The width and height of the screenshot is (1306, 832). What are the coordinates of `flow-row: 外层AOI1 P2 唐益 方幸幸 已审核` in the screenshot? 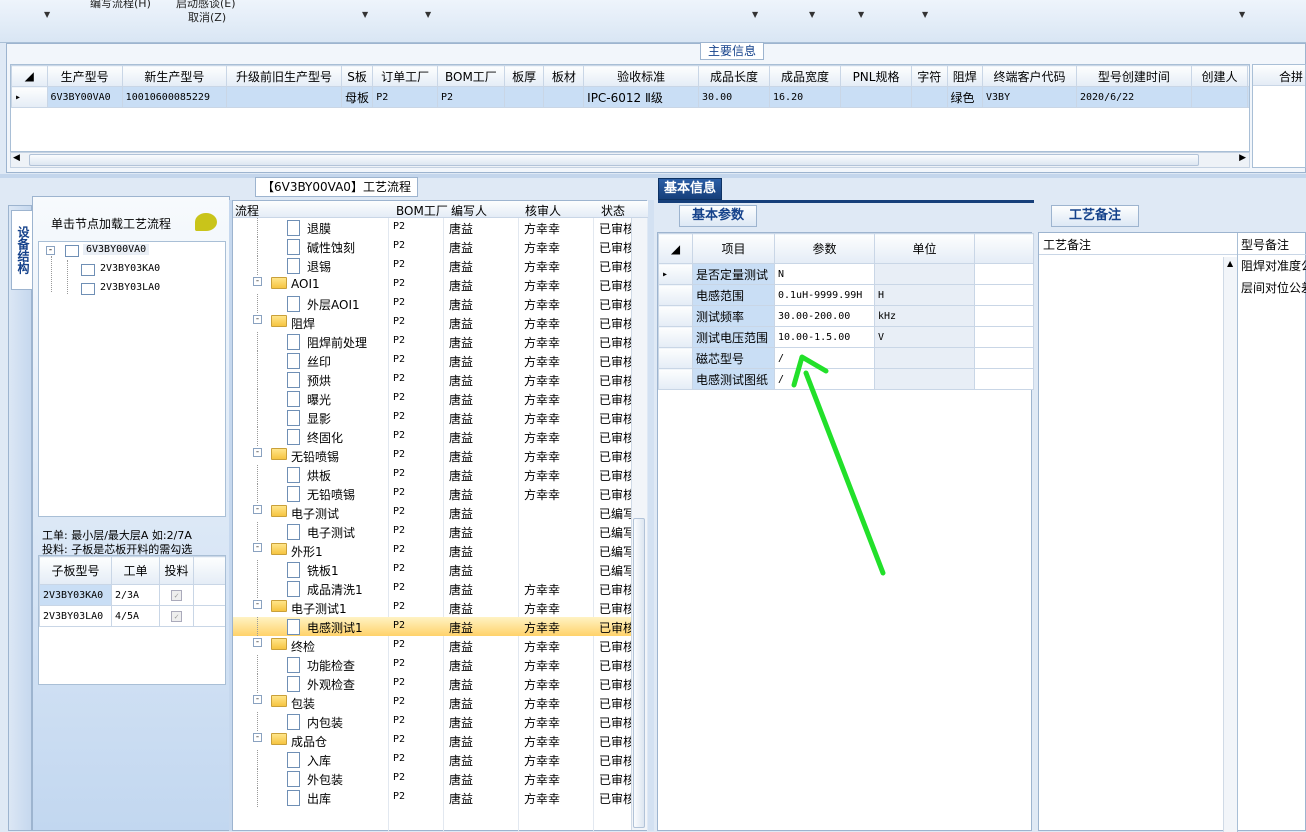 It's located at (433, 303).